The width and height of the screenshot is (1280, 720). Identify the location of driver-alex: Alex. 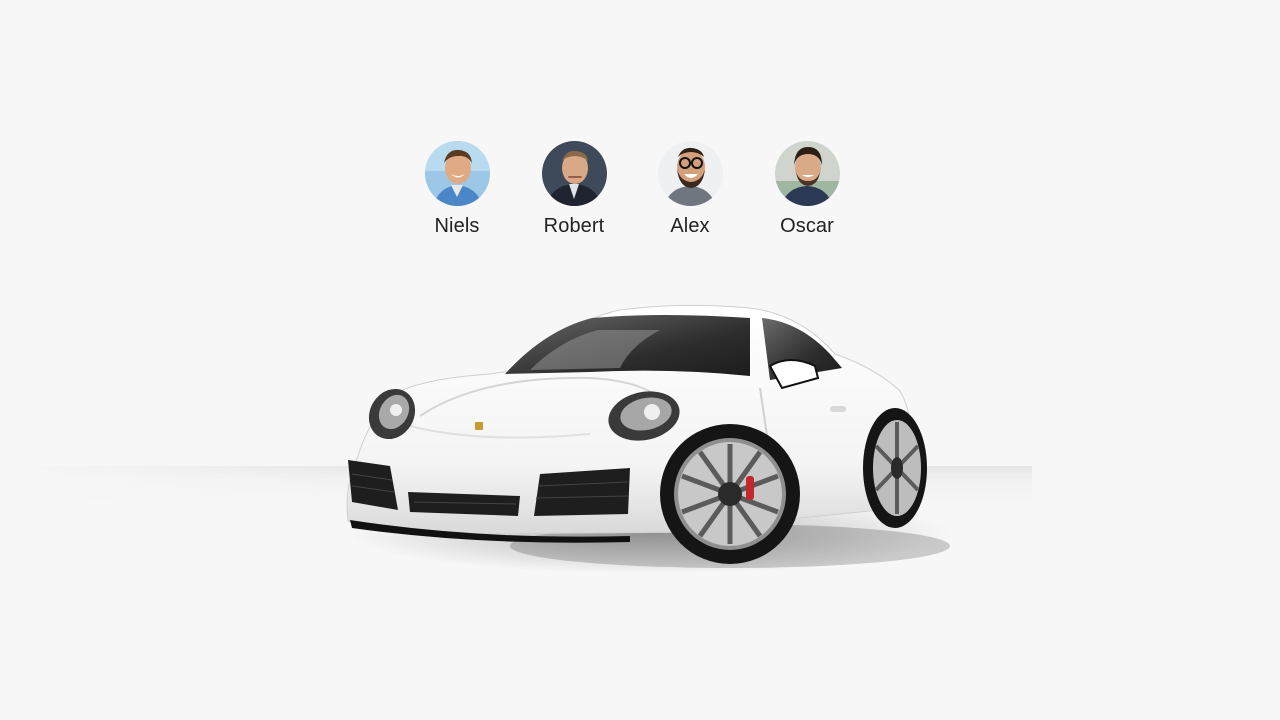
(690, 189).